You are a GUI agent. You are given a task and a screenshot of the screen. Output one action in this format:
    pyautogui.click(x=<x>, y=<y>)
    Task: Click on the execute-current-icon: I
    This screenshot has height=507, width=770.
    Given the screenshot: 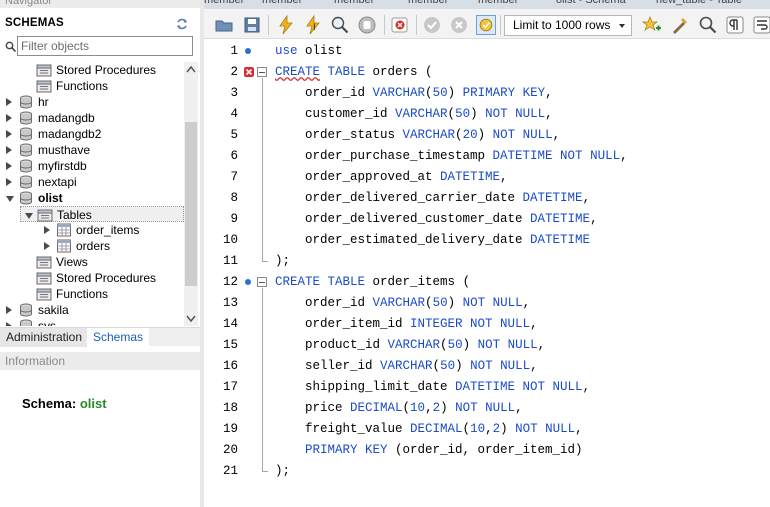 What is the action you would take?
    pyautogui.click(x=313, y=25)
    